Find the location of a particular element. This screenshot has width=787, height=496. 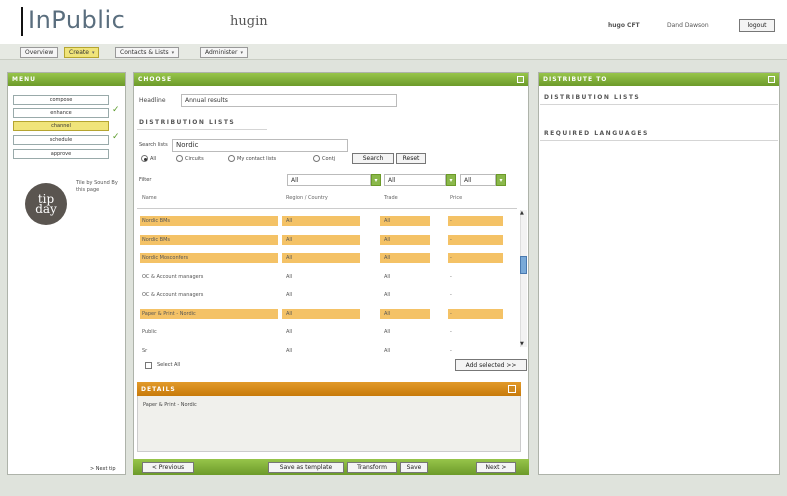

distribution-lists-title: DISTRIBUTION LISTS is located at coordinates (187, 122).